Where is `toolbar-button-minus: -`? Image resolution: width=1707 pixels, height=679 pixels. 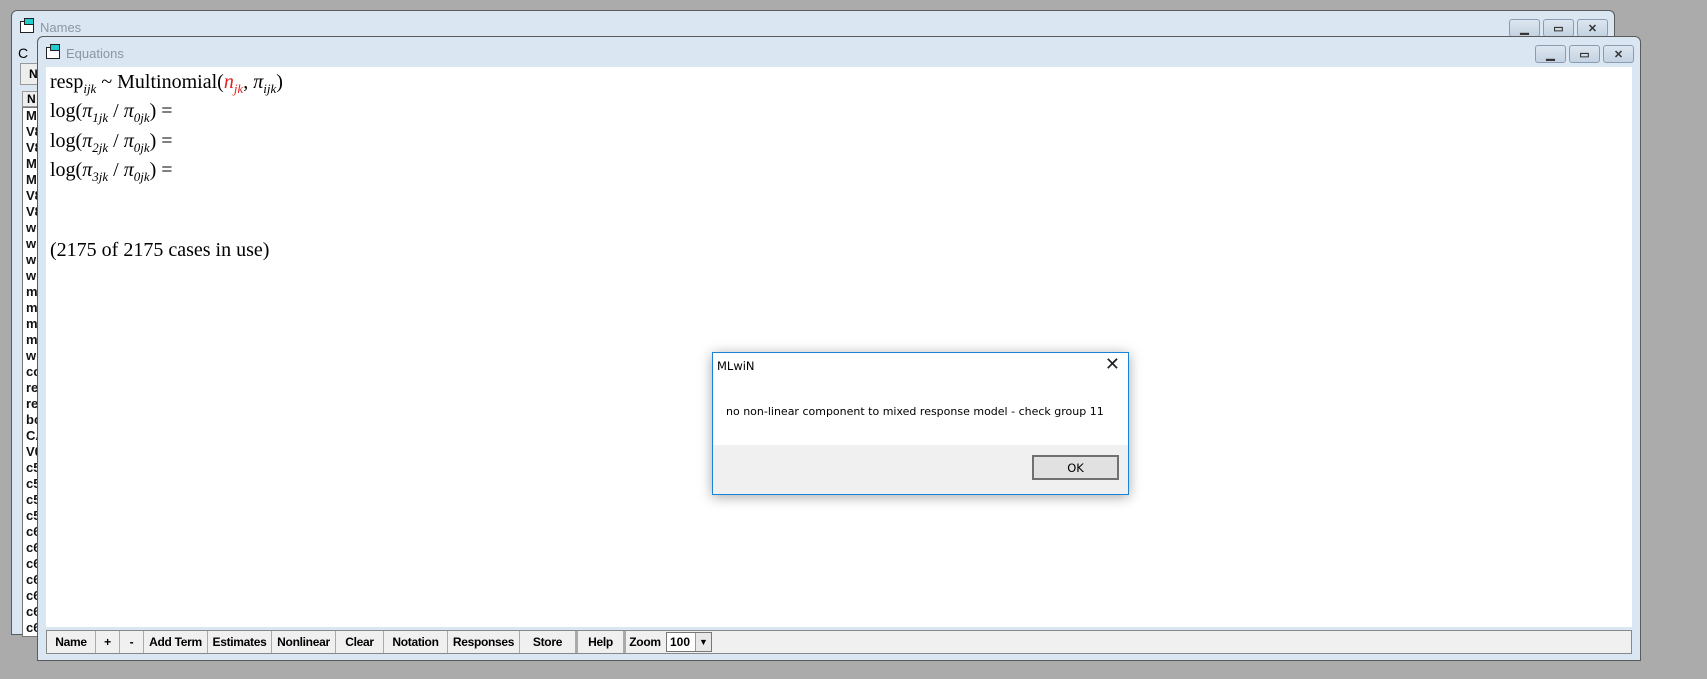
toolbar-button-minus: - is located at coordinates (132, 642).